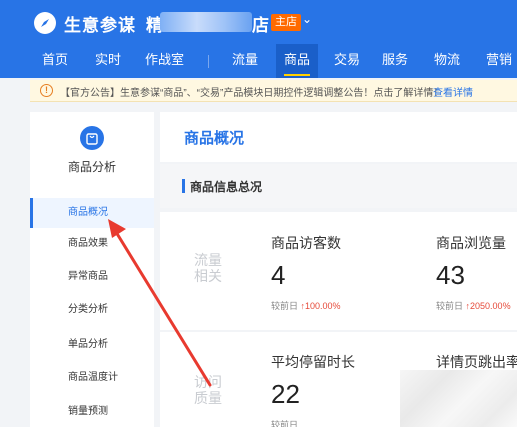 Image resolution: width=517 pixels, height=427 pixels. Describe the element at coordinates (297, 61) in the screenshot. I see `nav-item-products: 商品` at that location.